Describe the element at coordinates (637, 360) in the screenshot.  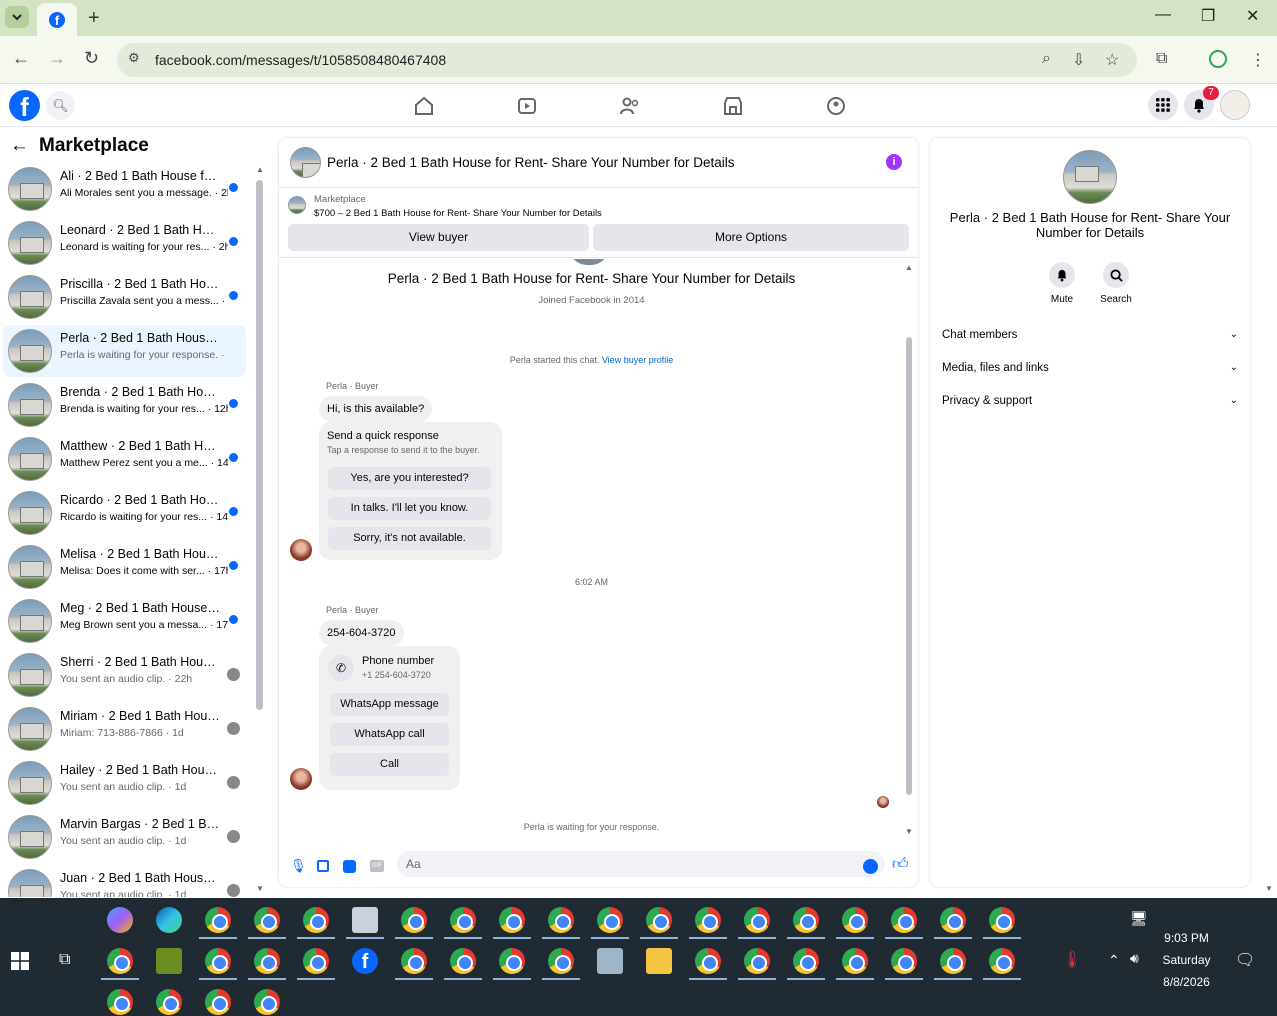
I see `view-buyer-profile-link: View buyer profile` at that location.